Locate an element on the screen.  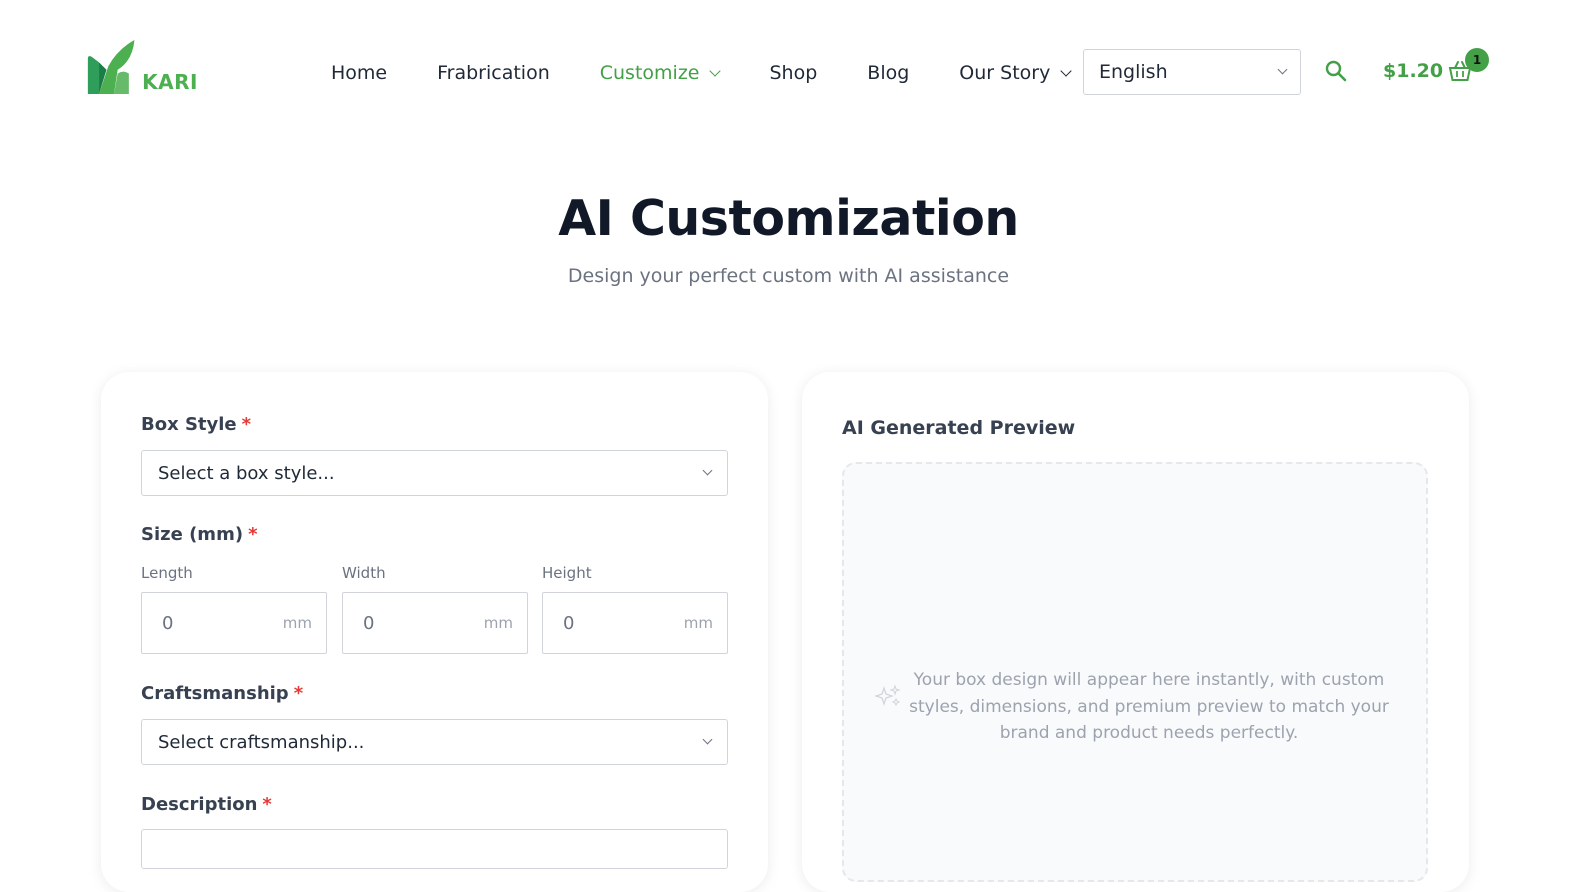
description-label: Description * is located at coordinates (206, 804).